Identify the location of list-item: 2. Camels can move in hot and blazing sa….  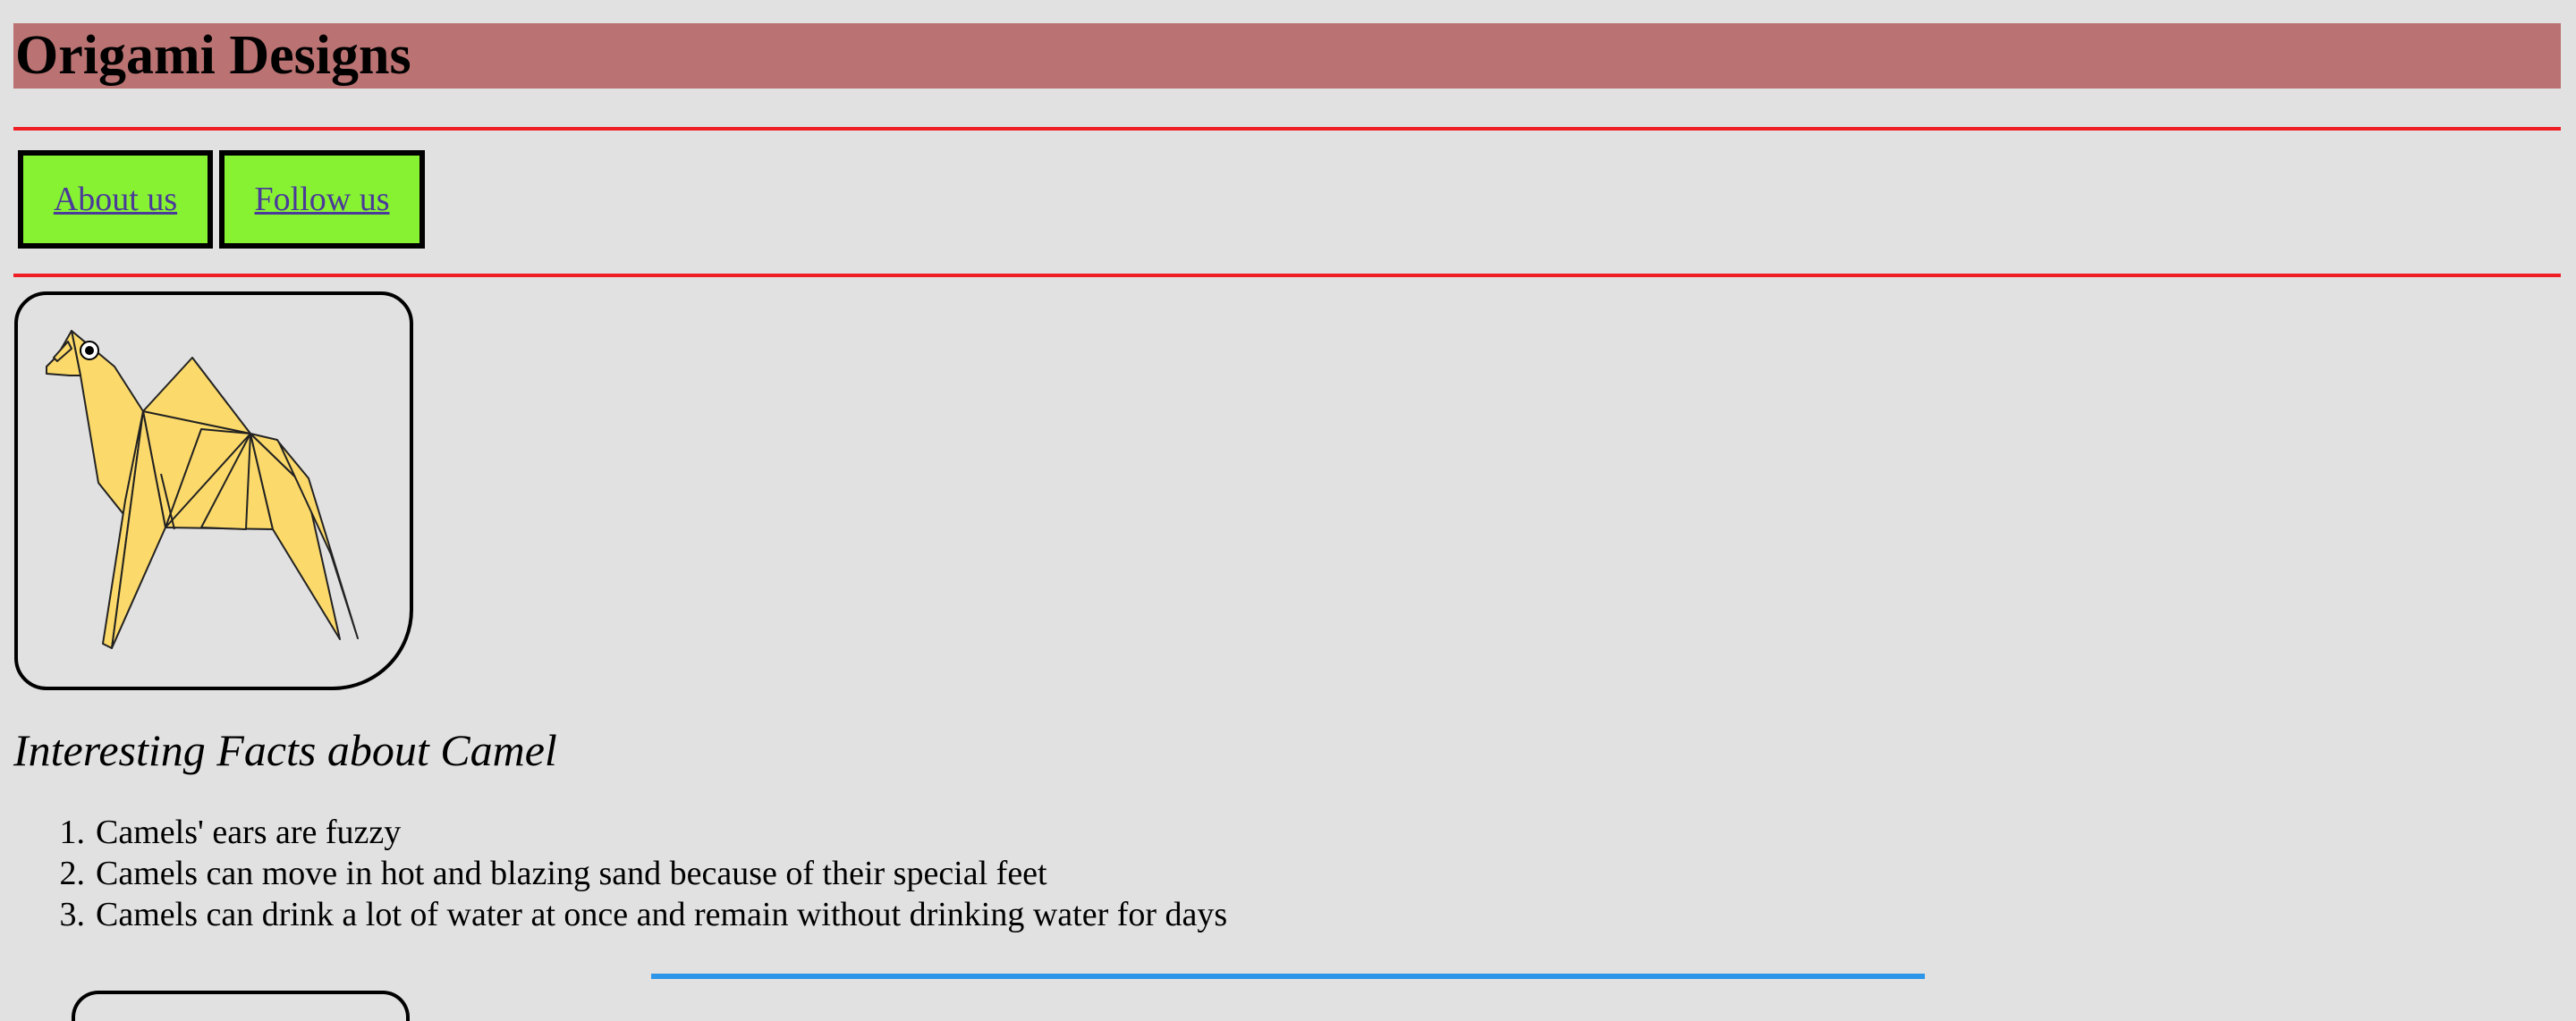
(620, 873).